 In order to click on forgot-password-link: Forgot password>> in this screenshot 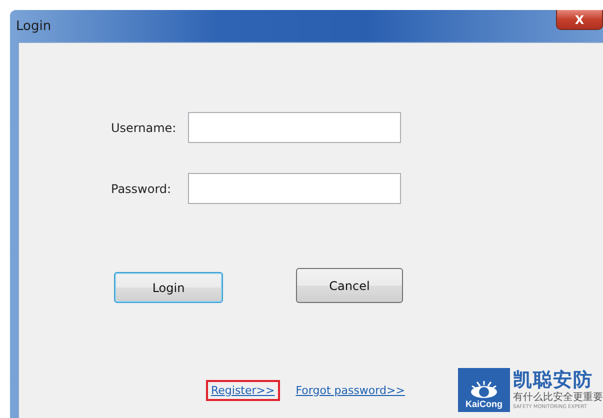, I will do `click(350, 390)`.